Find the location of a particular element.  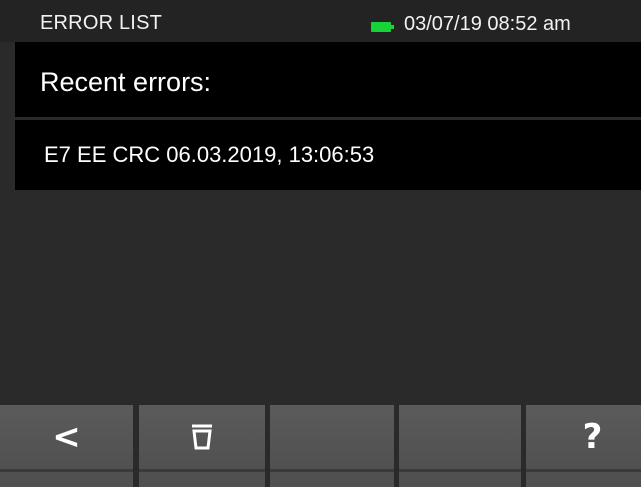

battery-full-icon is located at coordinates (383, 27).